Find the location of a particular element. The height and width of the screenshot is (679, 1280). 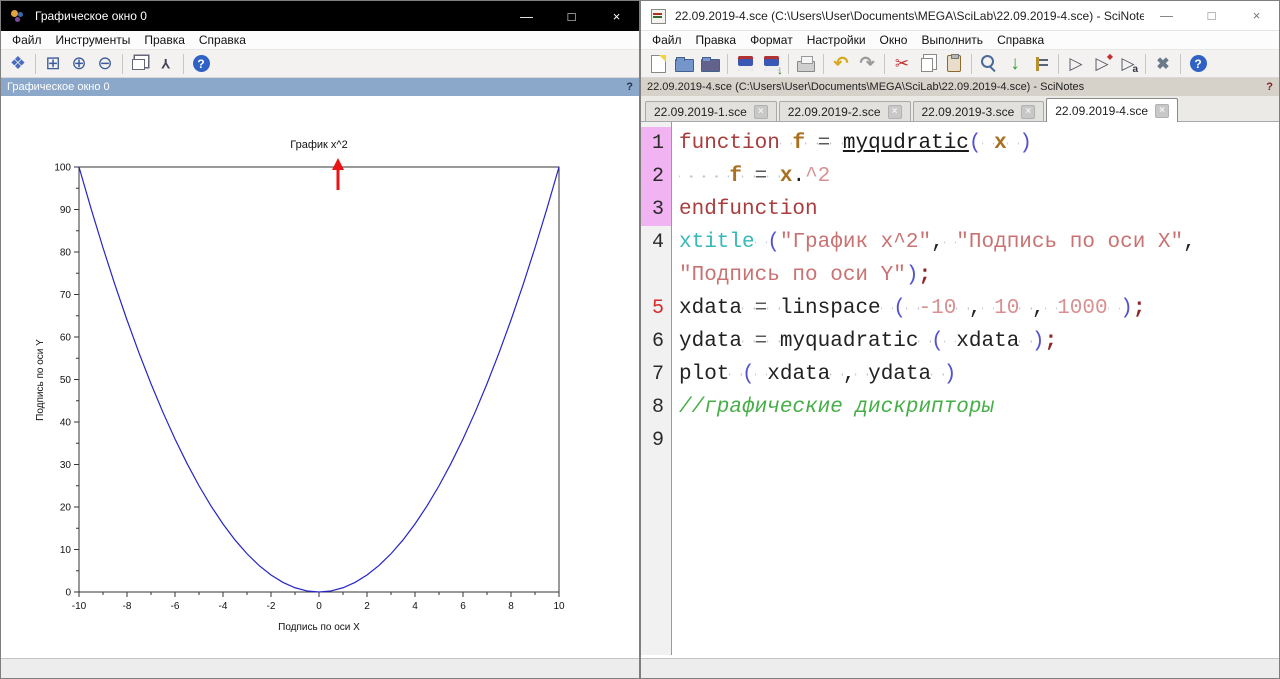

svg-text: -8 is located at coordinates (127, 606).